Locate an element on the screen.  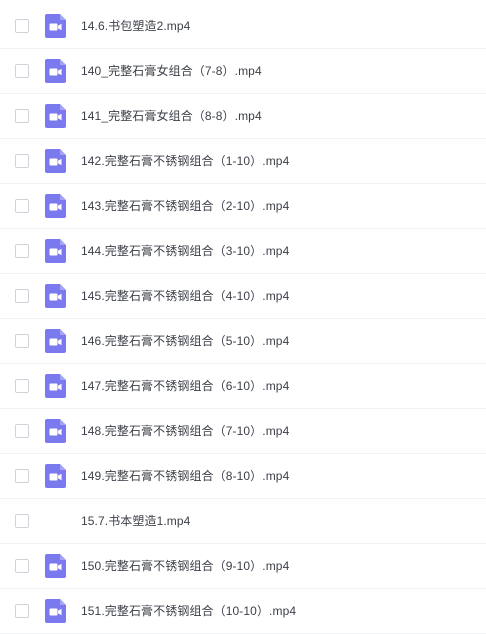
file-row: 143.完整石膏不锈钢组合（2-10）.mp4 is located at coordinates (243, 206).